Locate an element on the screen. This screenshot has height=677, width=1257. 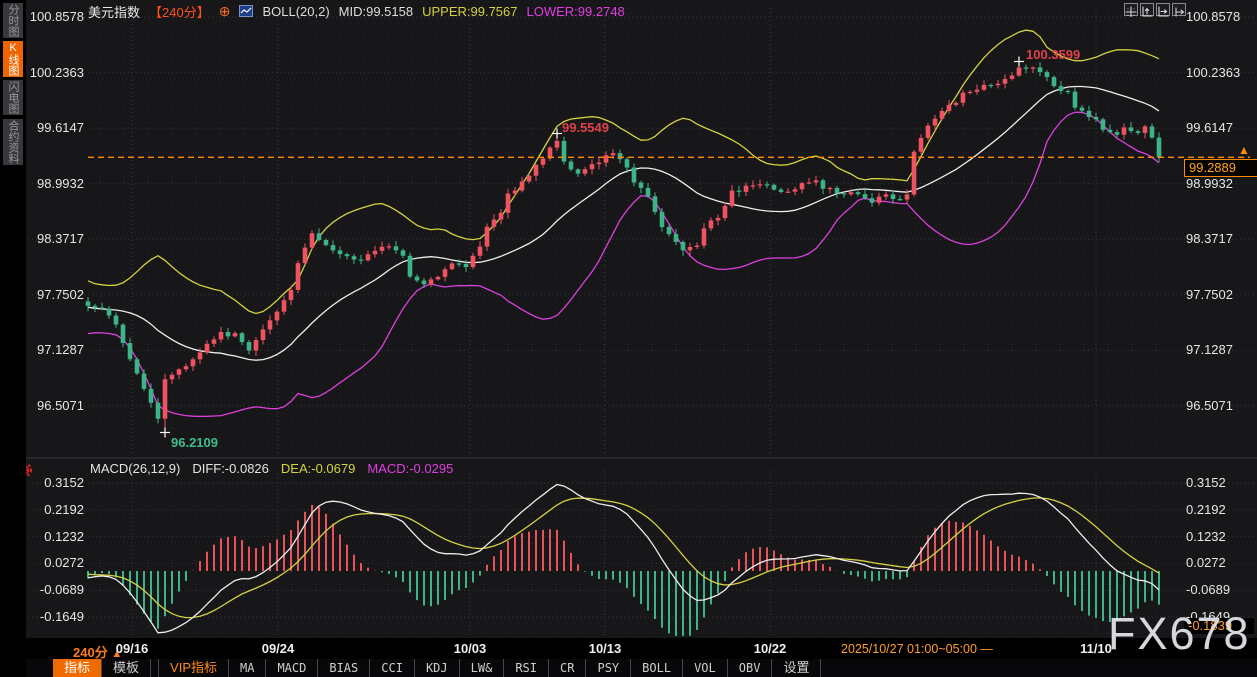
axis-zoom-icon is located at coordinates (1147, 10).